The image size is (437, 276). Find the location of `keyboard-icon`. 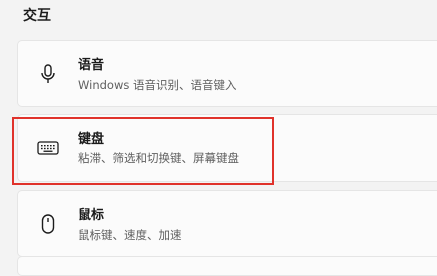

keyboard-icon is located at coordinates (48, 148).